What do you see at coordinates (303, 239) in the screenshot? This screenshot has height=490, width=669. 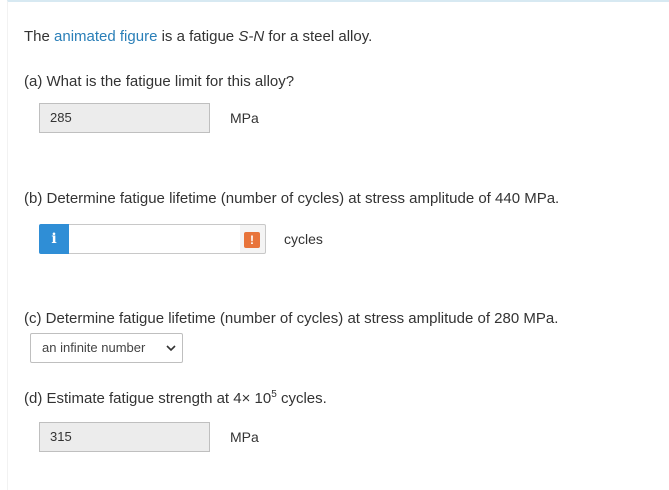 I see `part-b-unit: cycles` at bounding box center [303, 239].